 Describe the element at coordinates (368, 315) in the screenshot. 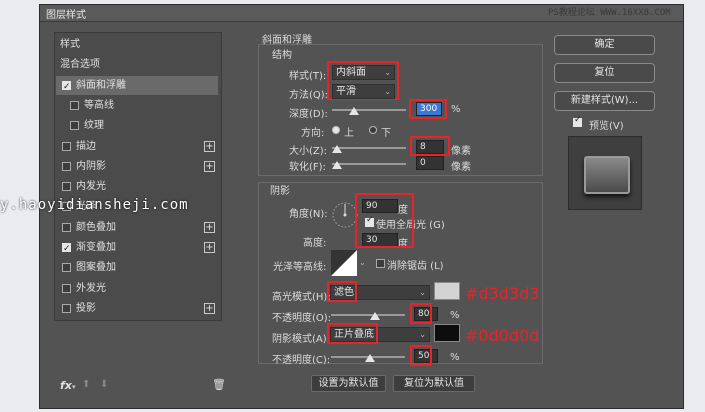

I see `highlight-opacity-track` at that location.